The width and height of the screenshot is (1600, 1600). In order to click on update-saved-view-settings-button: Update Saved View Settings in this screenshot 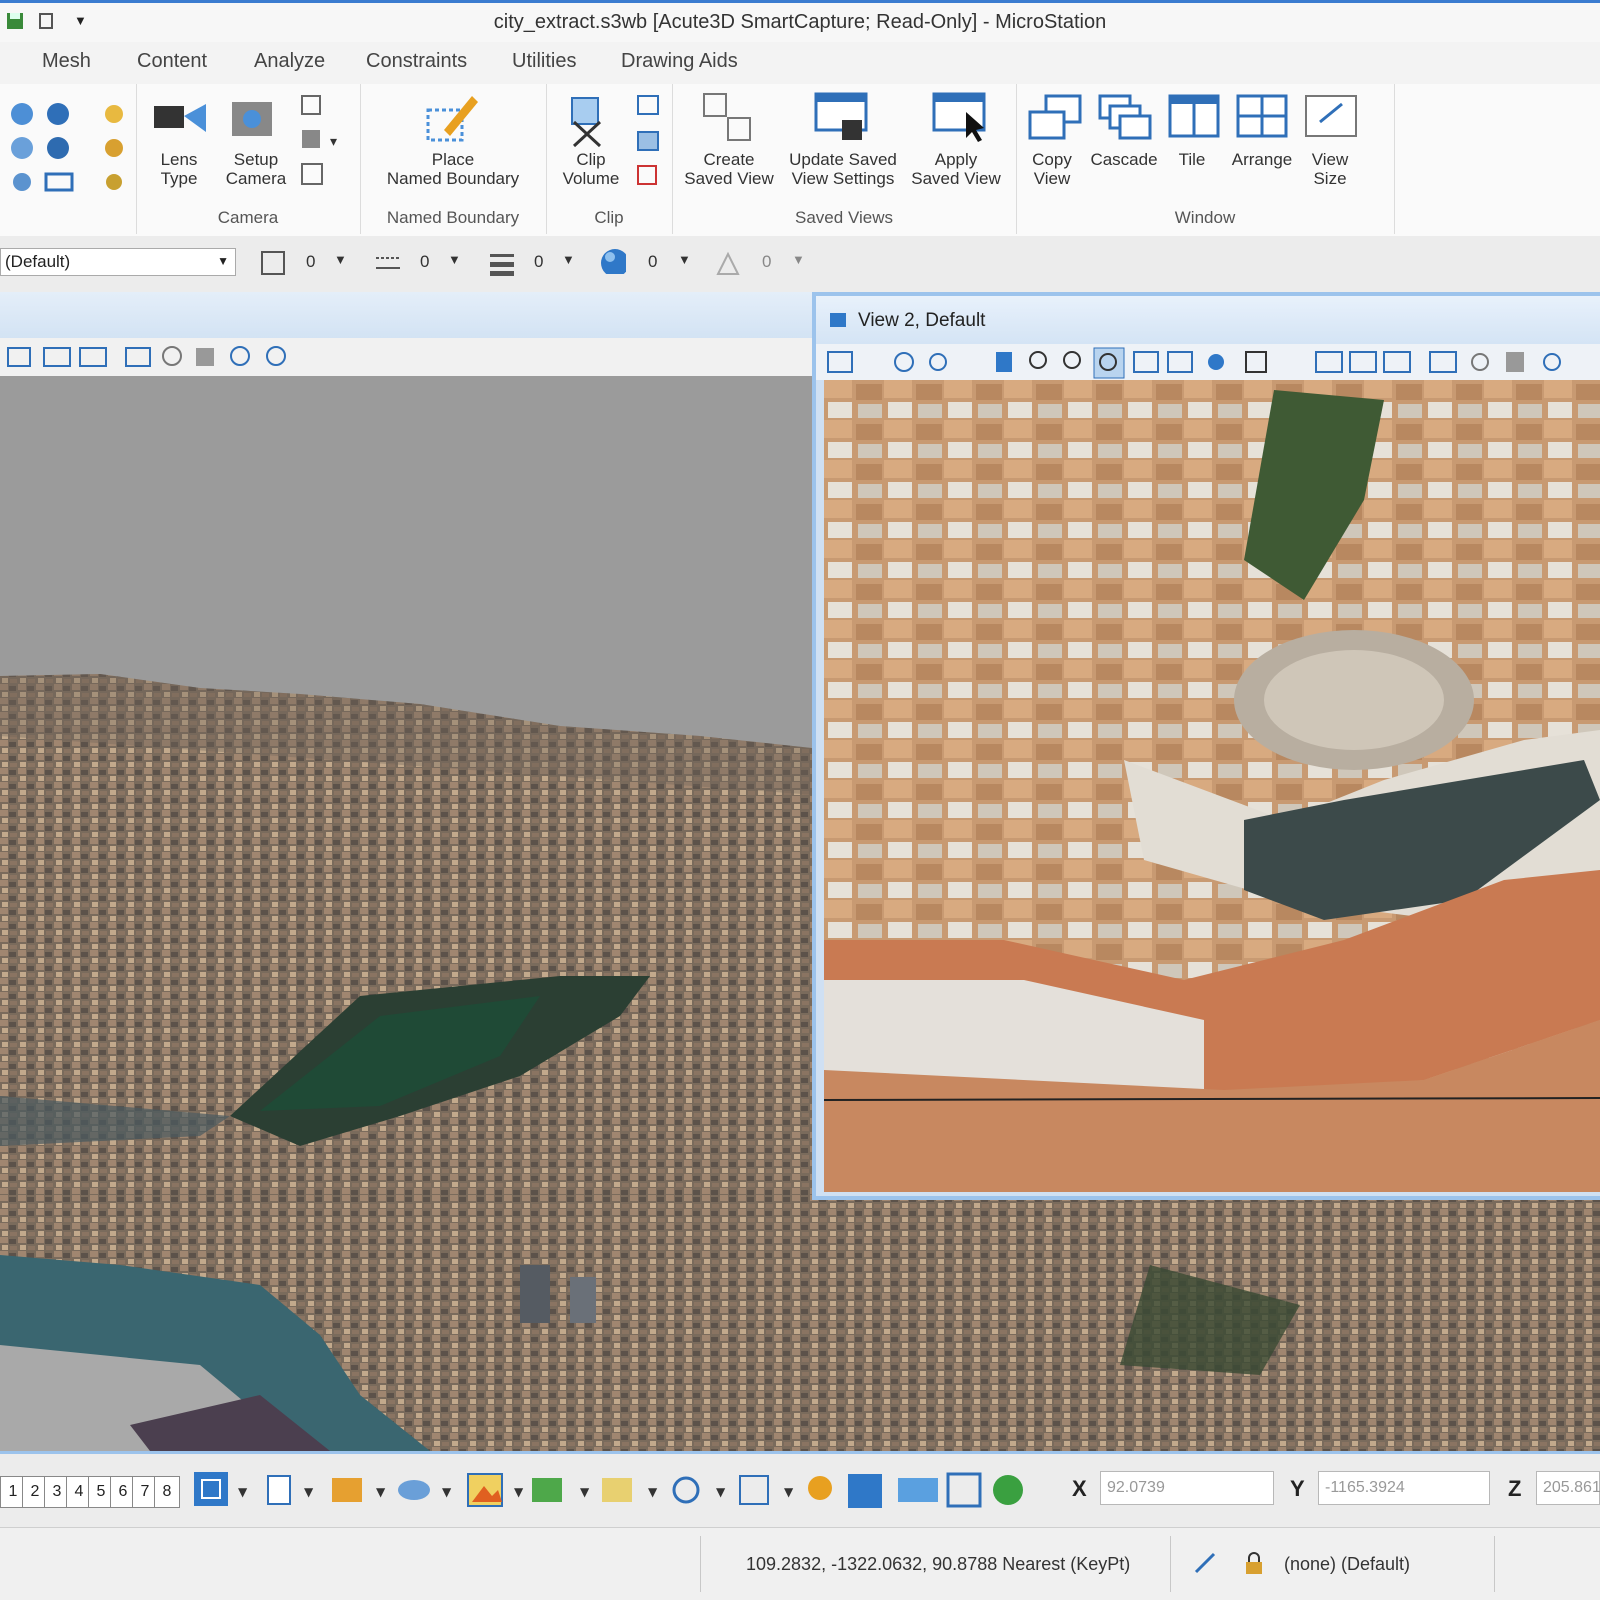, I will do `click(843, 169)`.